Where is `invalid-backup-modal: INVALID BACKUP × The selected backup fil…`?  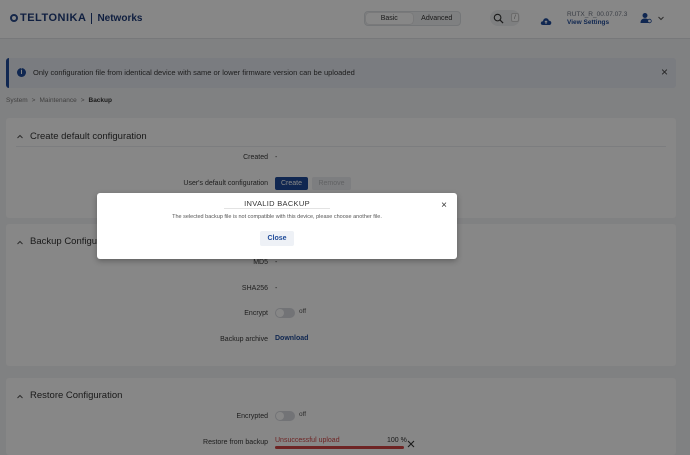
invalid-backup-modal: INVALID BACKUP × The selected backup fil… is located at coordinates (277, 226).